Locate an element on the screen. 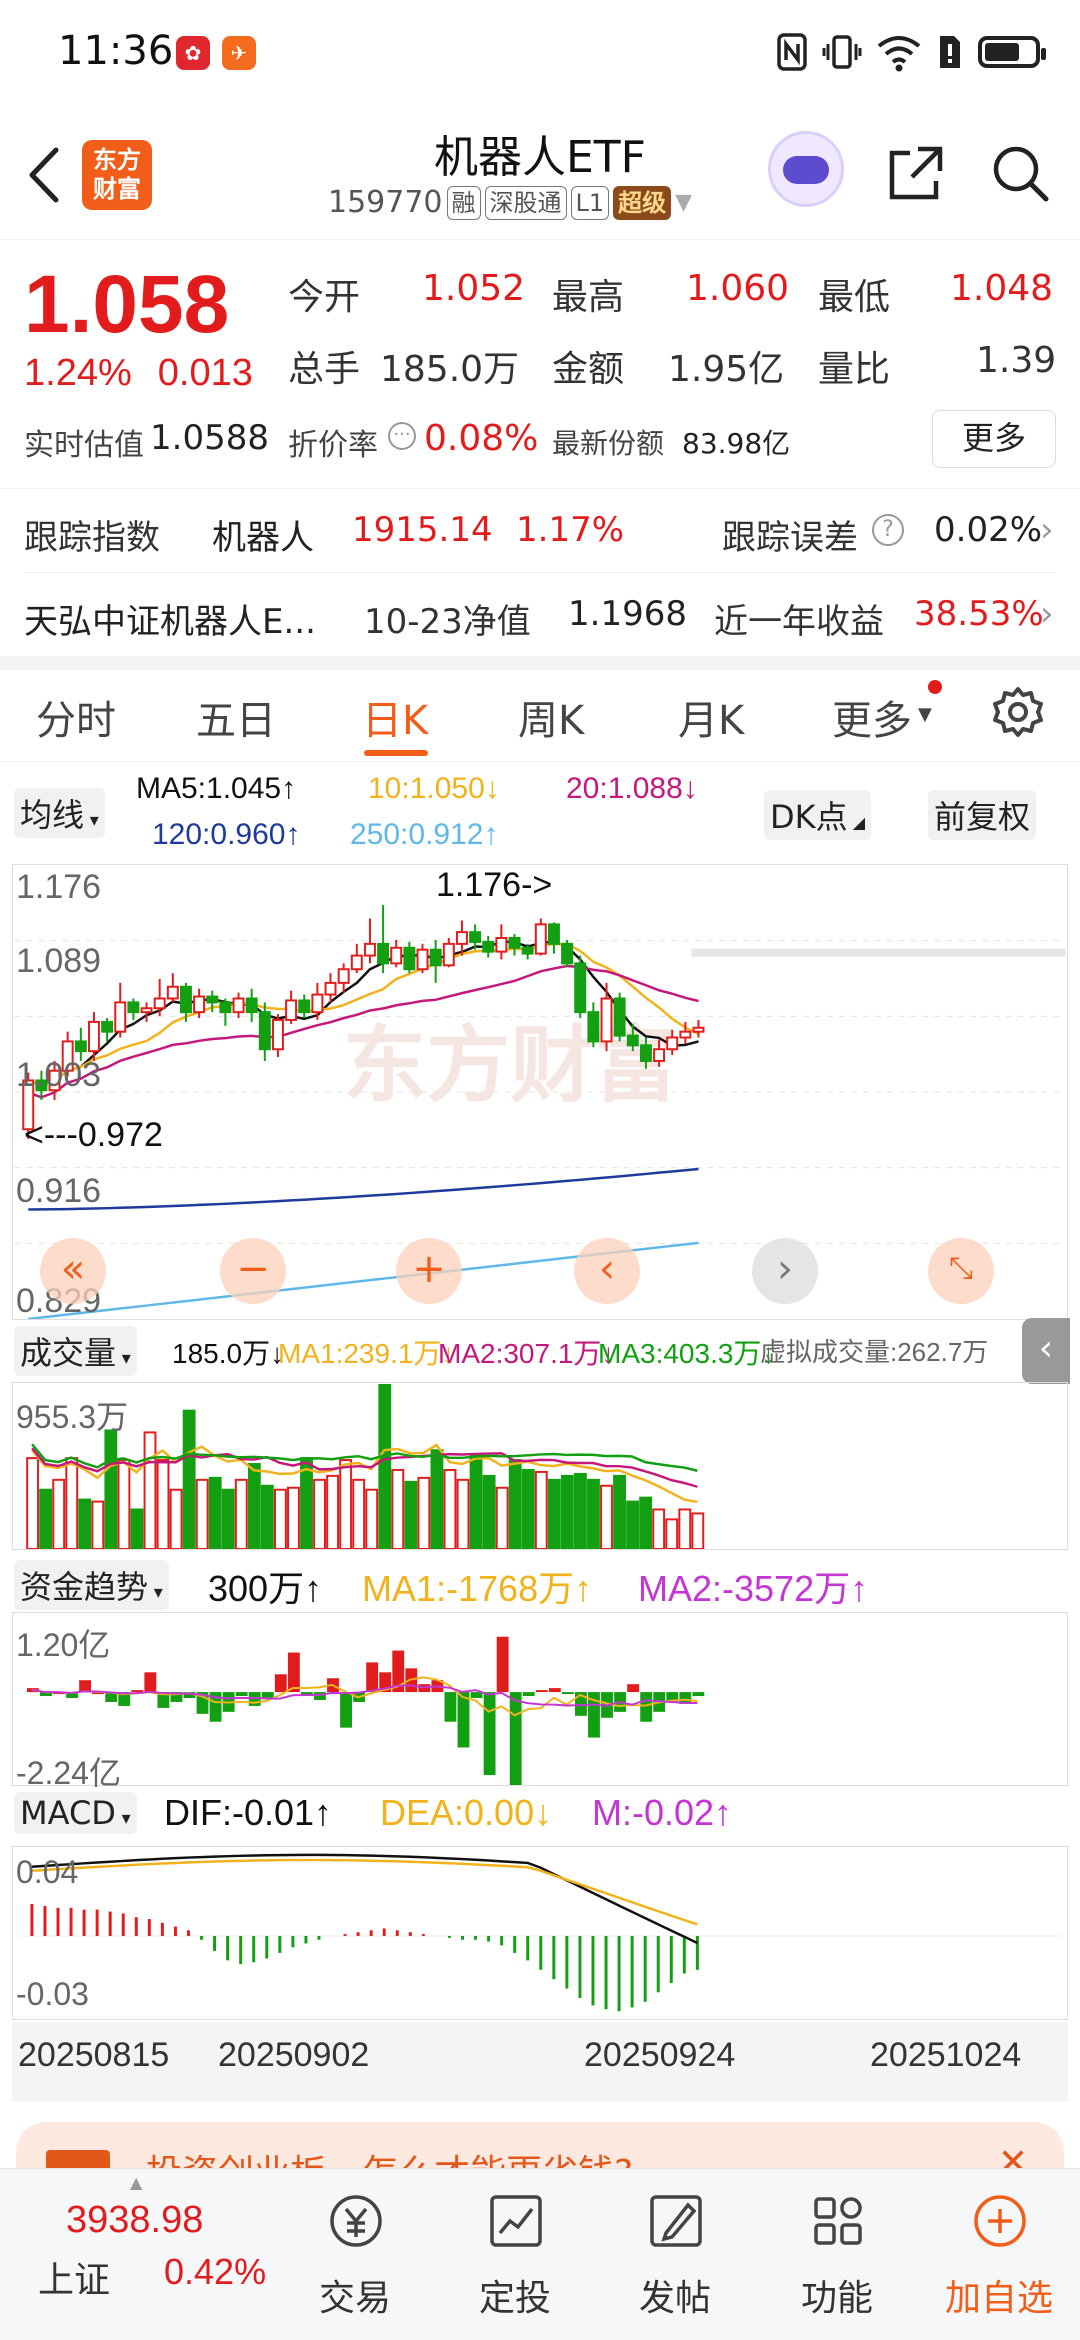 The width and height of the screenshot is (1080, 2340). scroll-right-button: › is located at coordinates (785, 1271).